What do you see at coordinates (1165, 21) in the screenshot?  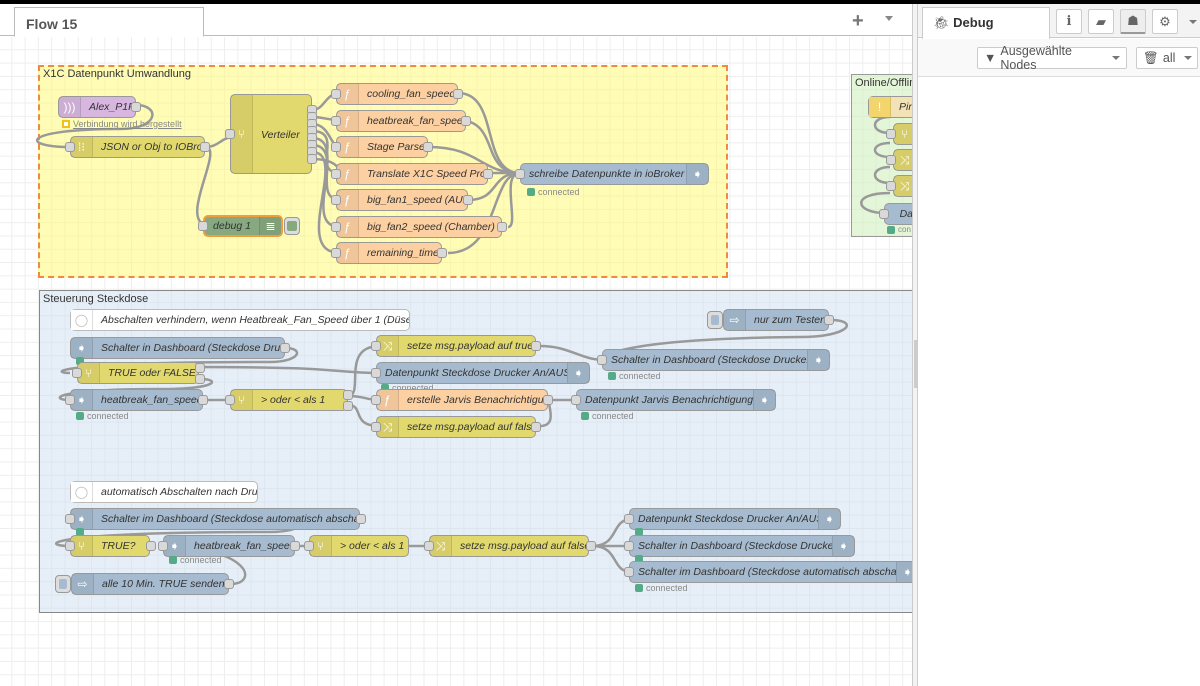 I see `config-button: ⚙` at bounding box center [1165, 21].